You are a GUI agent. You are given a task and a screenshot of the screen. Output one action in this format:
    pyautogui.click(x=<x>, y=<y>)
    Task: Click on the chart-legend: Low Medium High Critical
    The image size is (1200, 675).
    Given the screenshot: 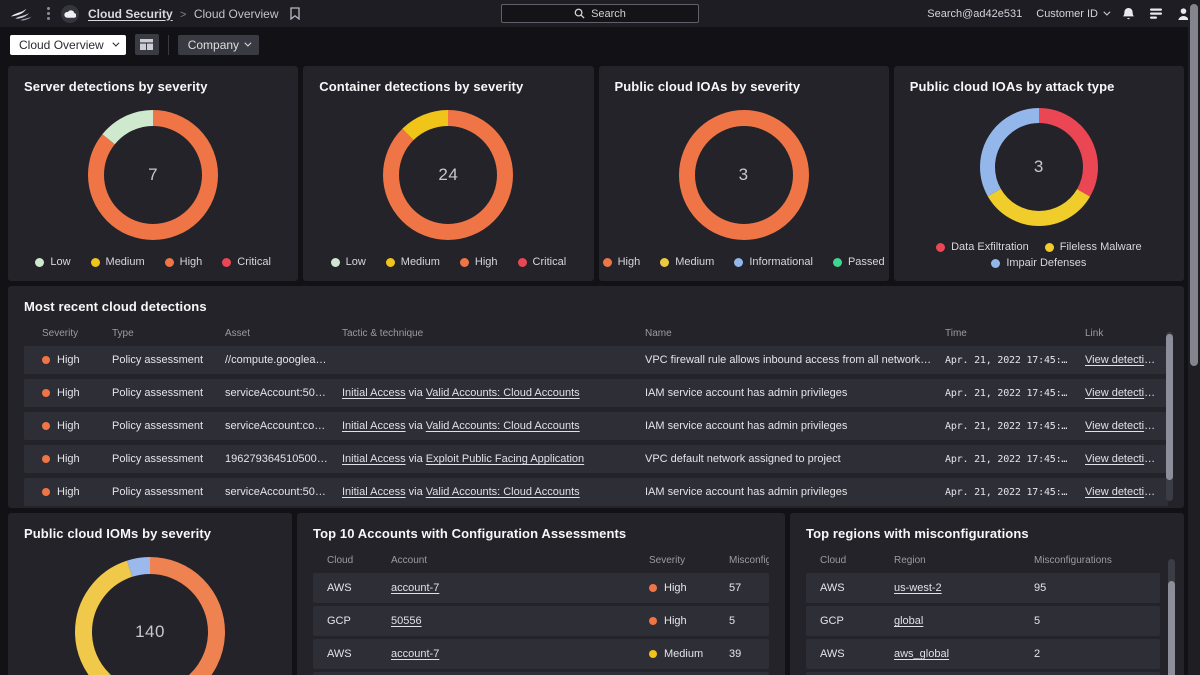 What is the action you would take?
    pyautogui.click(x=153, y=268)
    